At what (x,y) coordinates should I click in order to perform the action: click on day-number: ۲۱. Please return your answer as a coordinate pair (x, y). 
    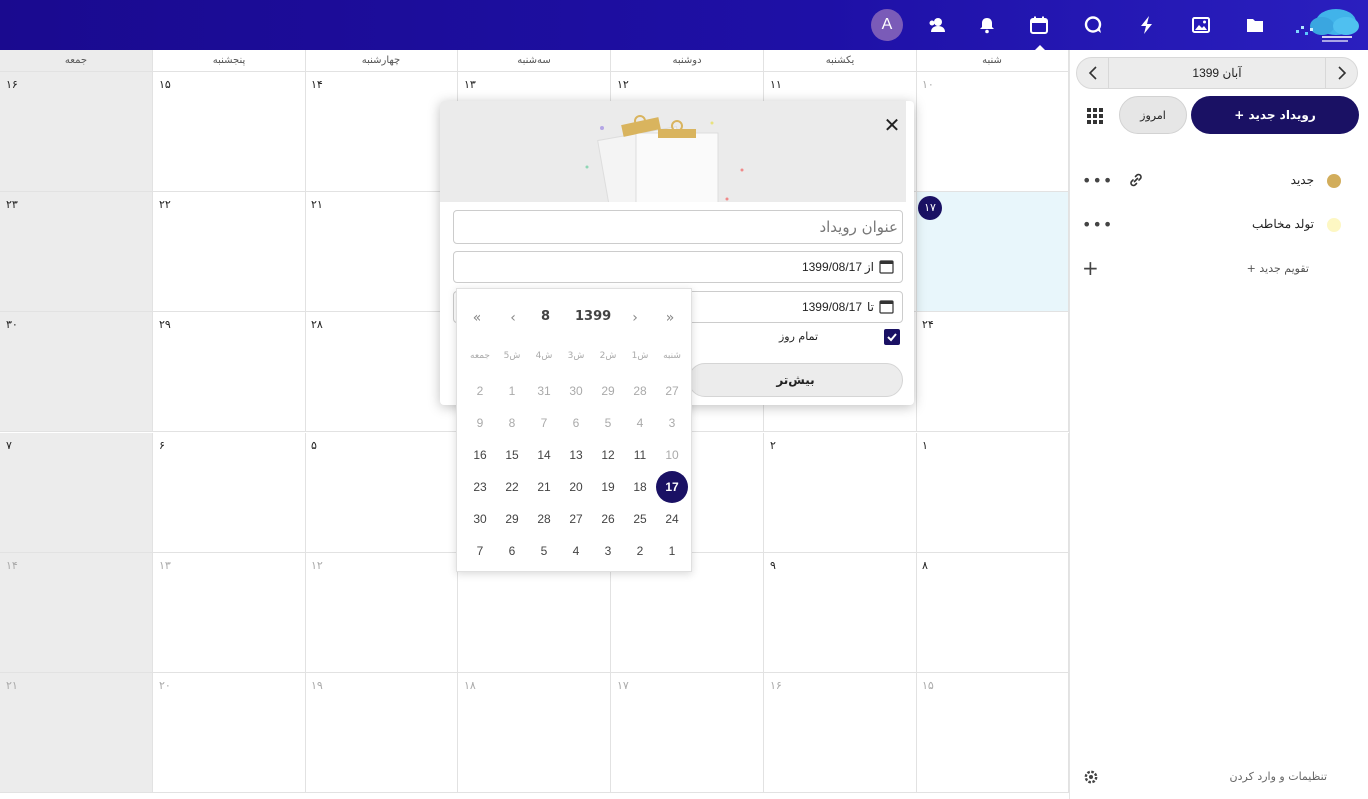
    Looking at the image, I should click on (12, 685).